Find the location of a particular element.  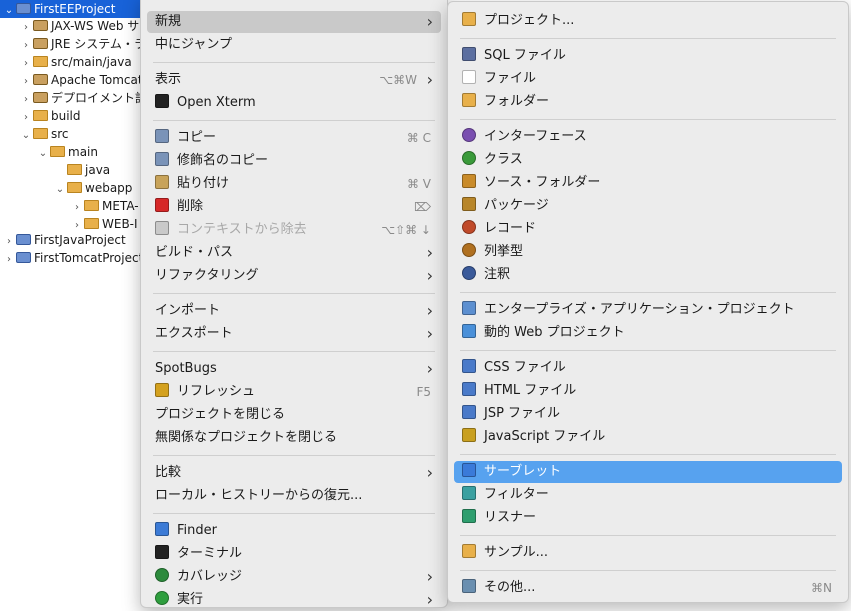

menu-item-label: ターミナル is located at coordinates (210, 553).